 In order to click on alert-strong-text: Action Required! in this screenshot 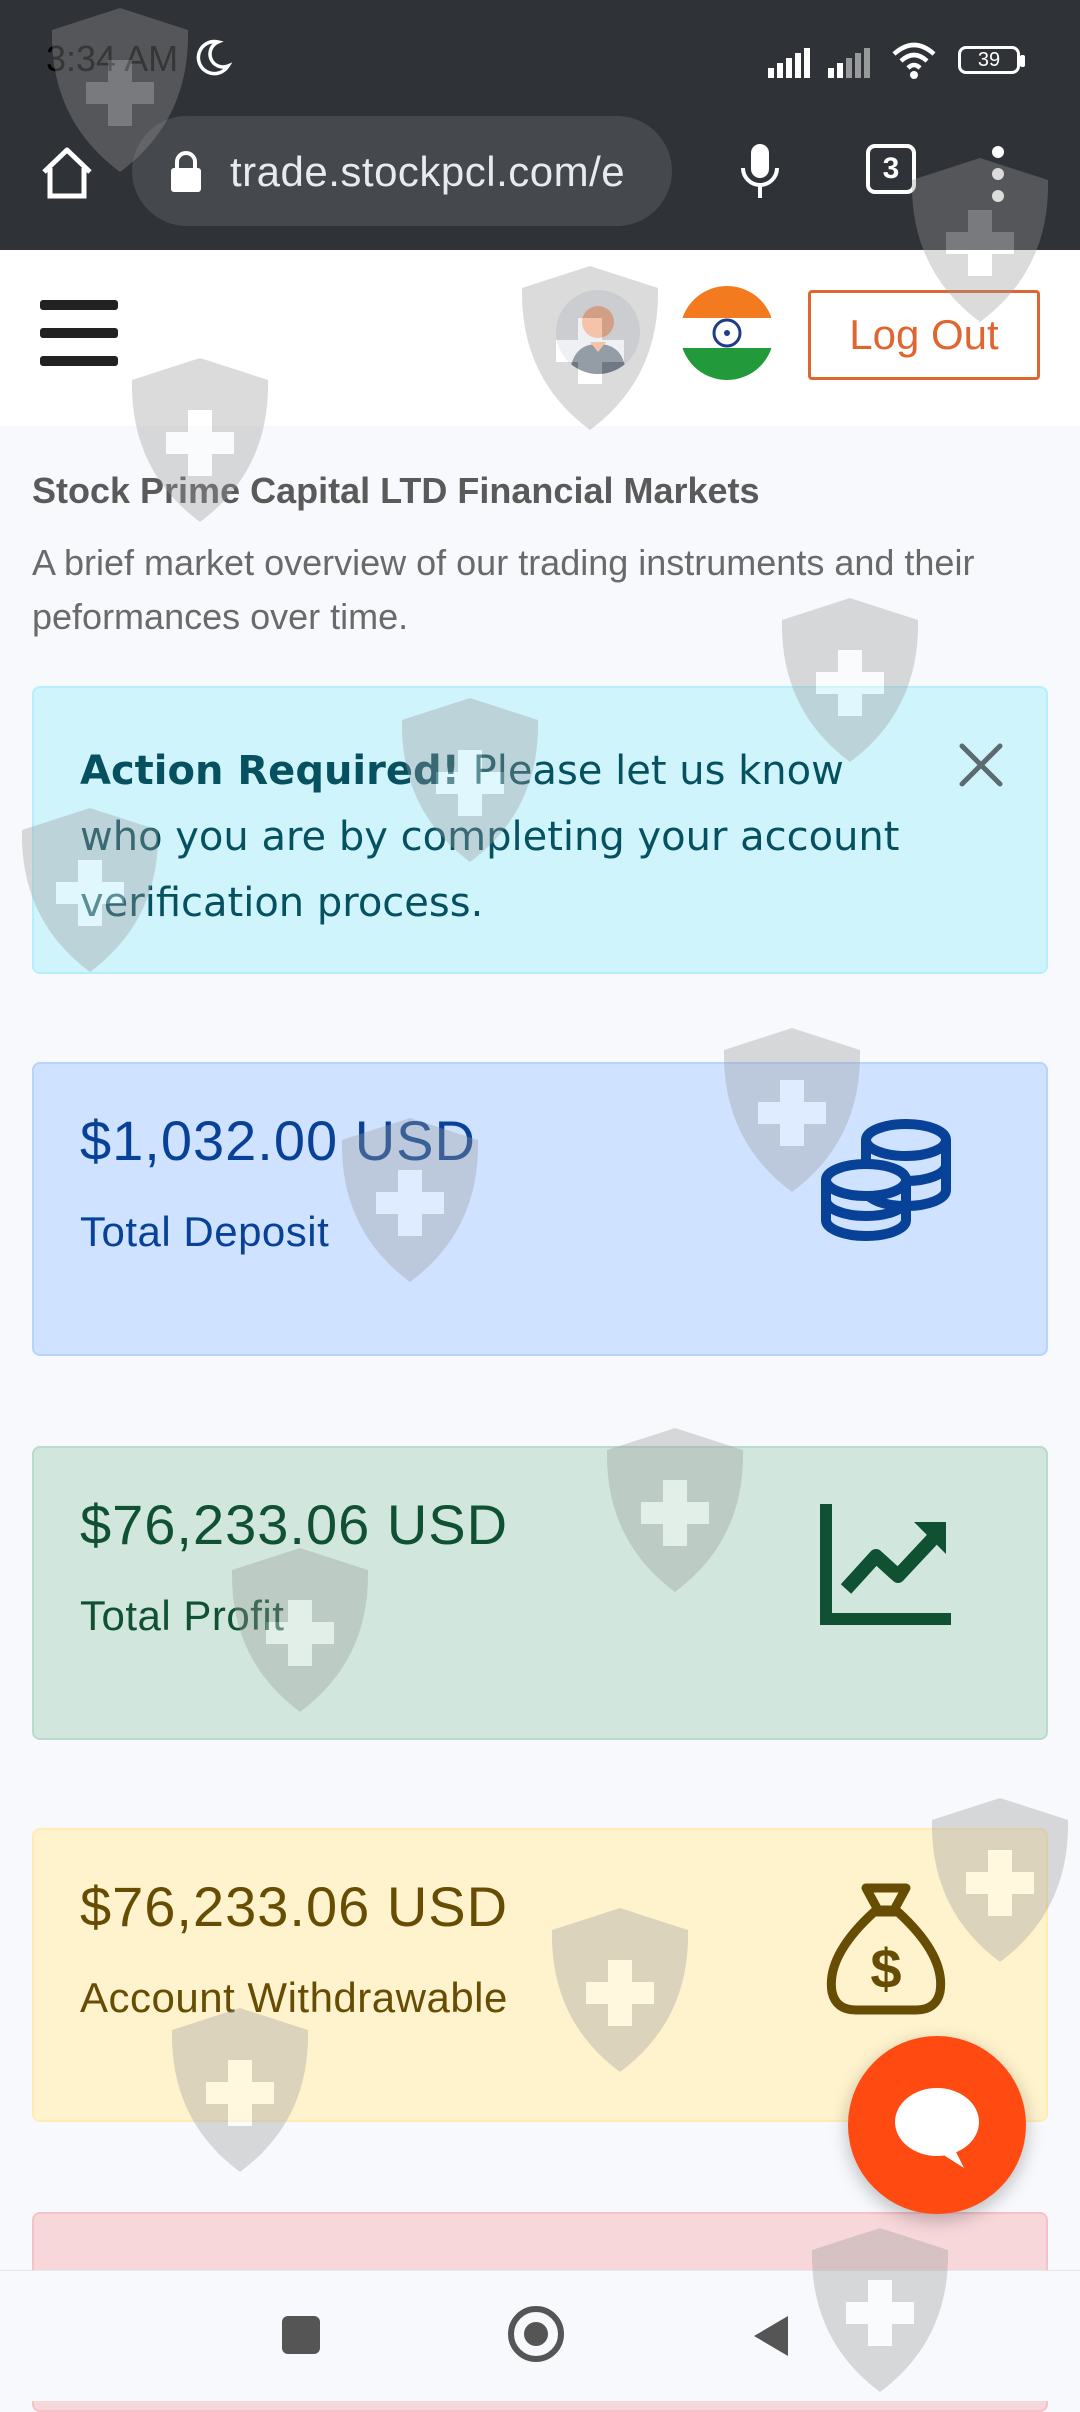, I will do `click(270, 771)`.